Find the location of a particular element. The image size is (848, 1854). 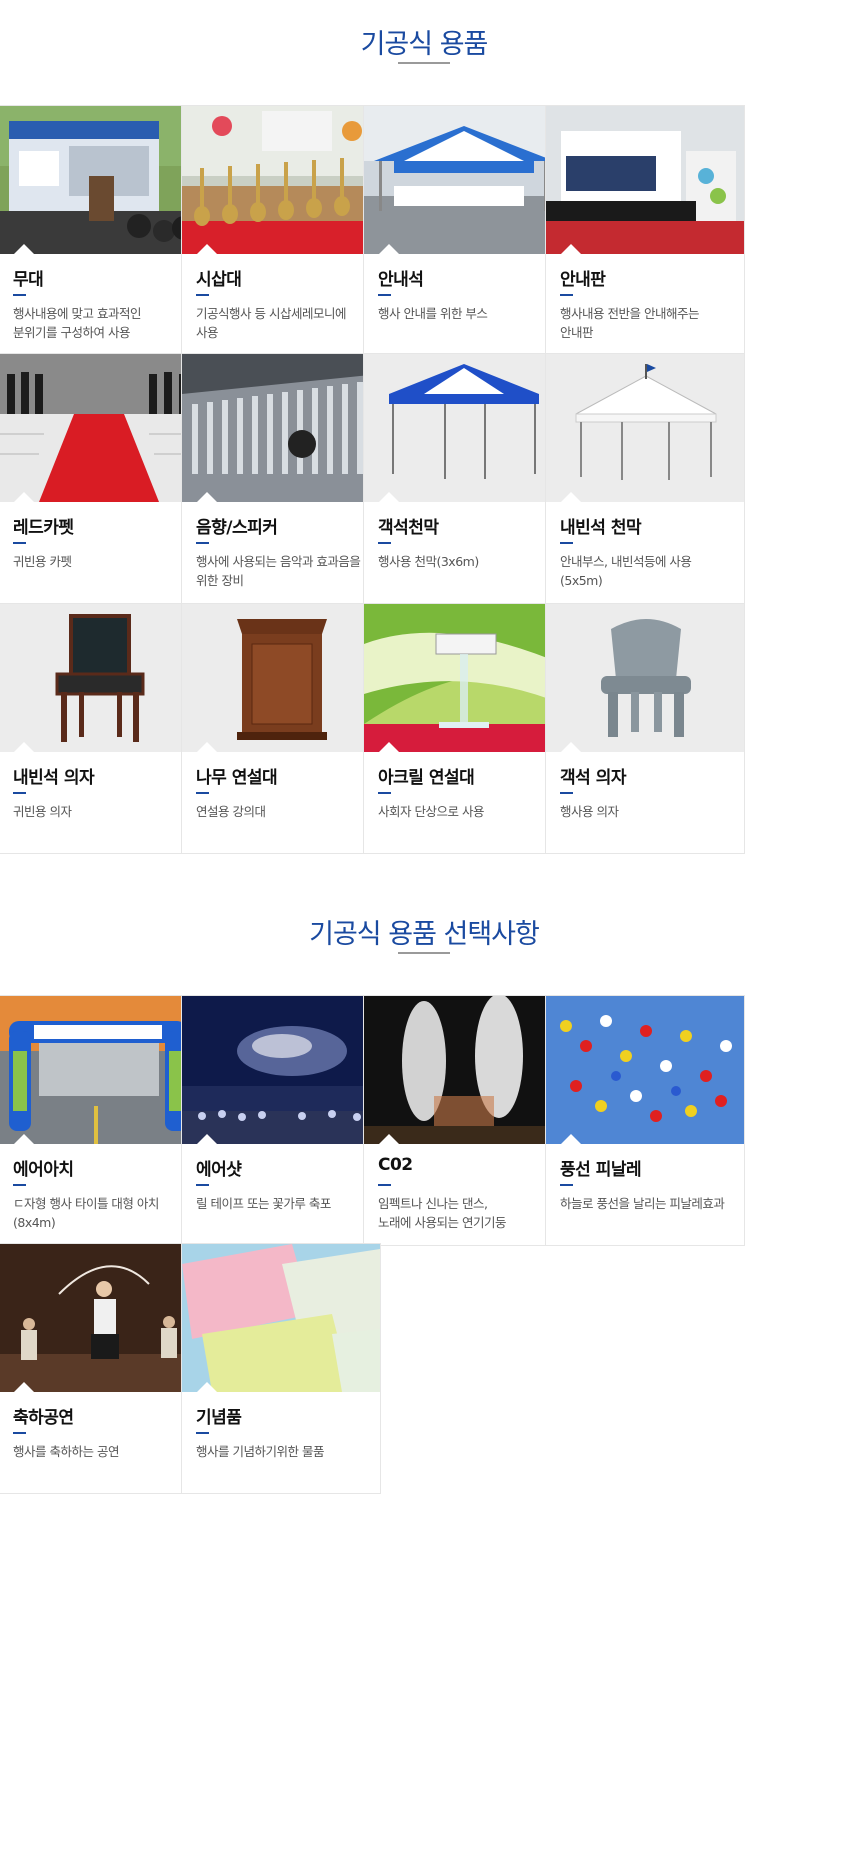

product-description: ㄷ자형 행사 타이틀 대형 아치 (8x4m) is located at coordinates (86, 1213).